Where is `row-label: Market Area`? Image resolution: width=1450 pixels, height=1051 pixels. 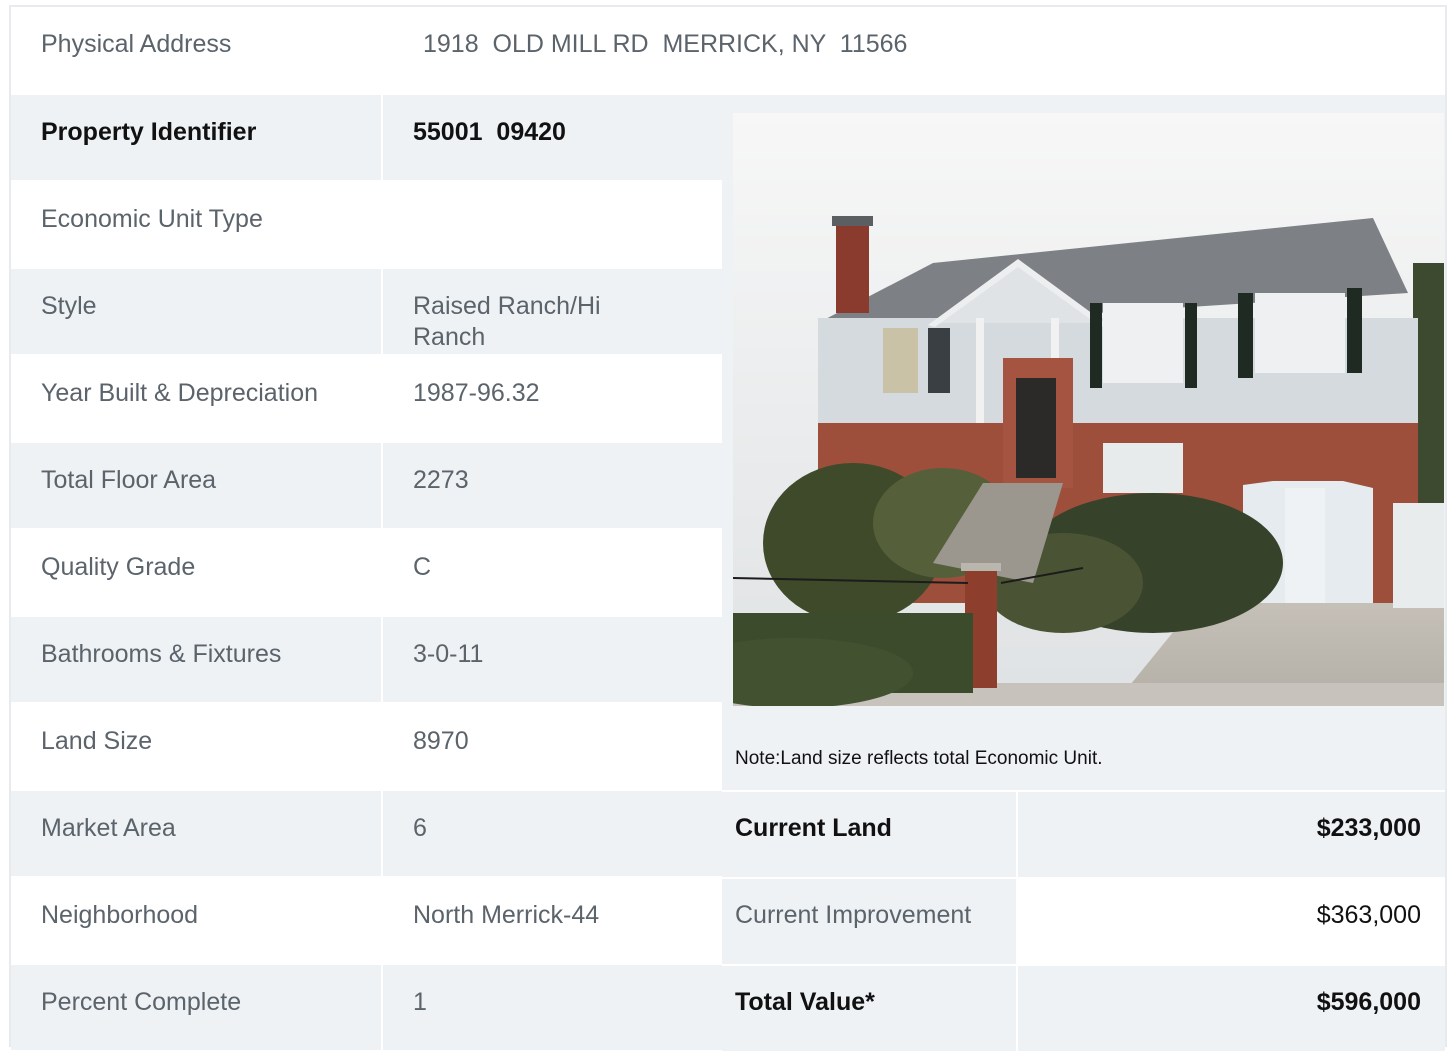
row-label: Market Area is located at coordinates (108, 828).